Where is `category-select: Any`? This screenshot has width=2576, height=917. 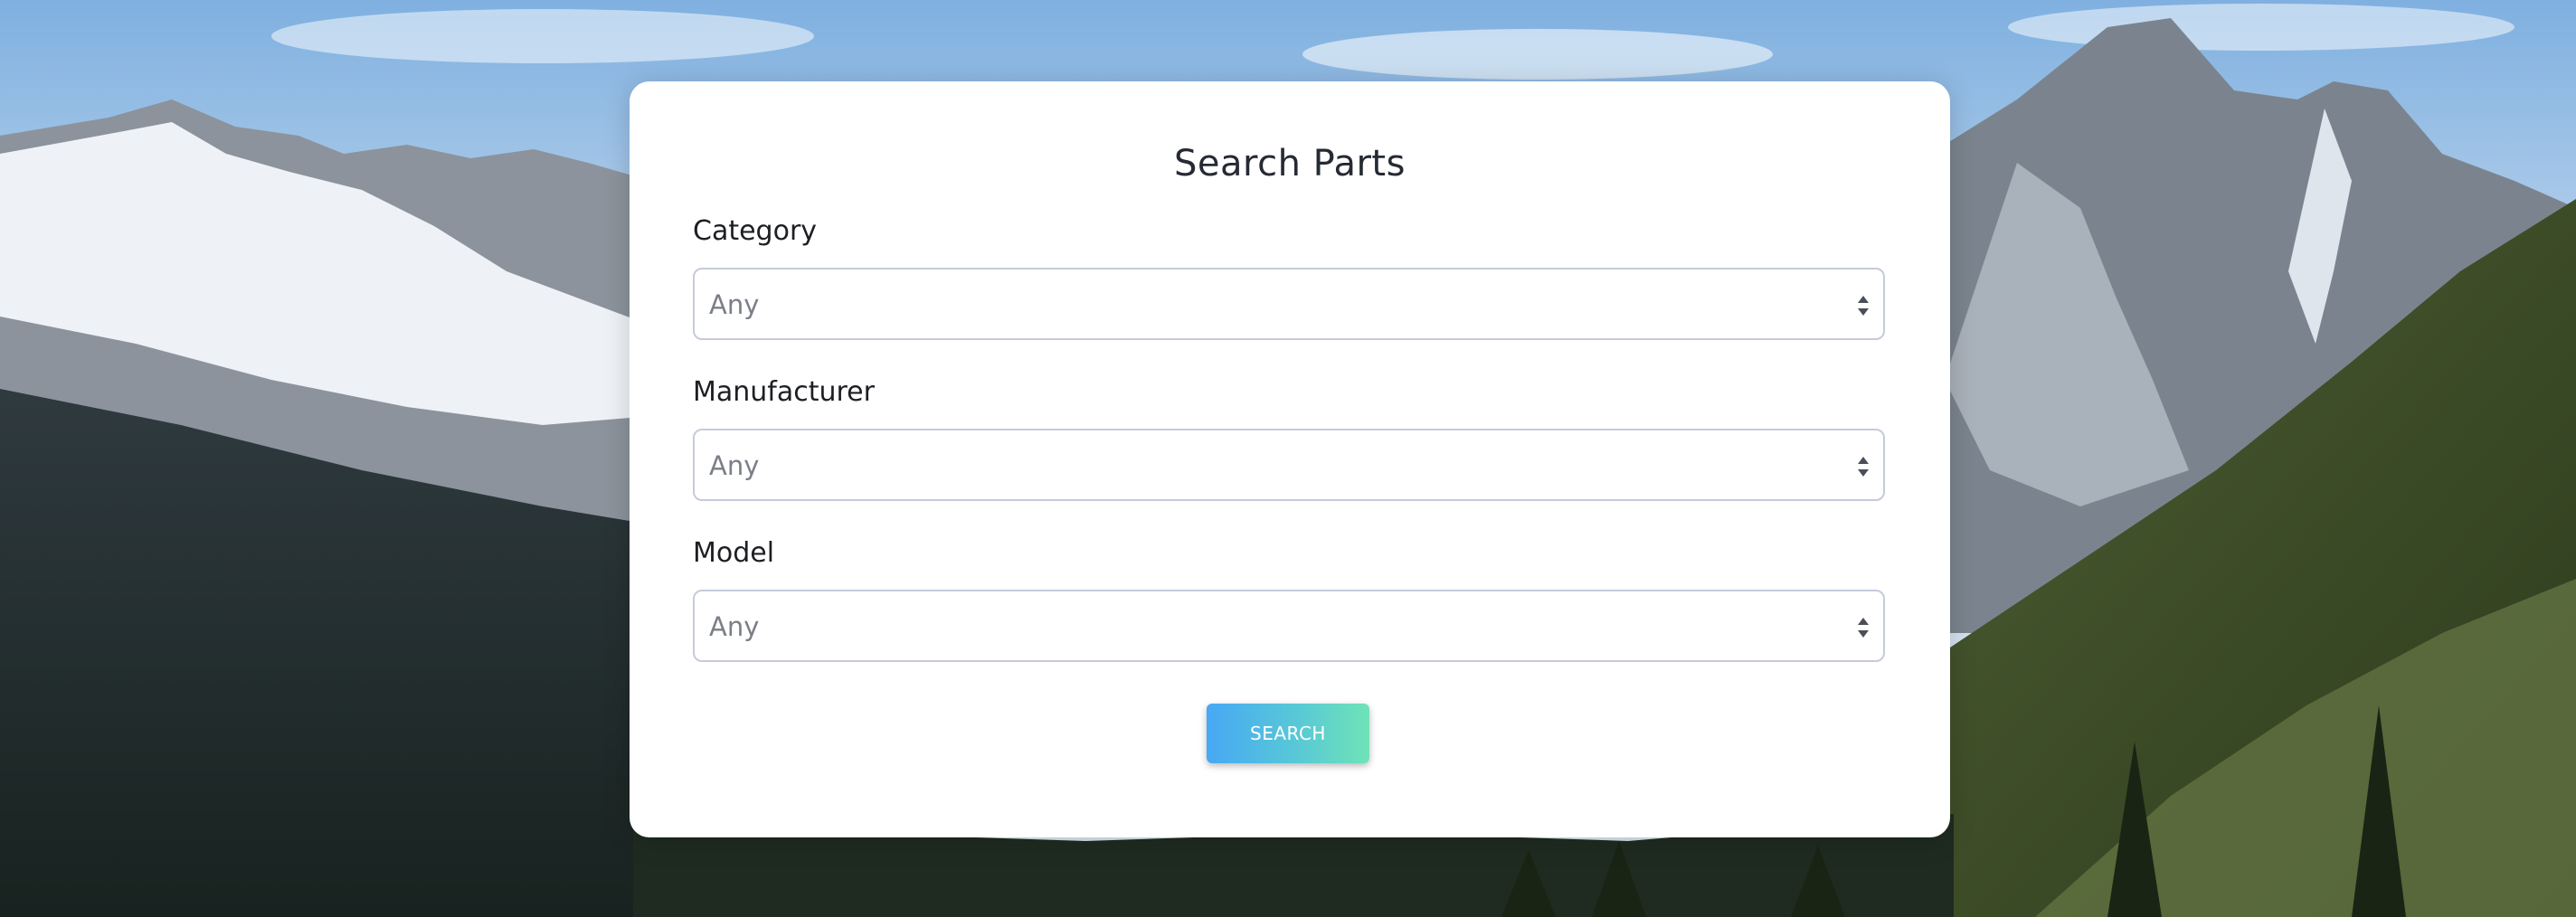
category-select: Any is located at coordinates (1289, 304).